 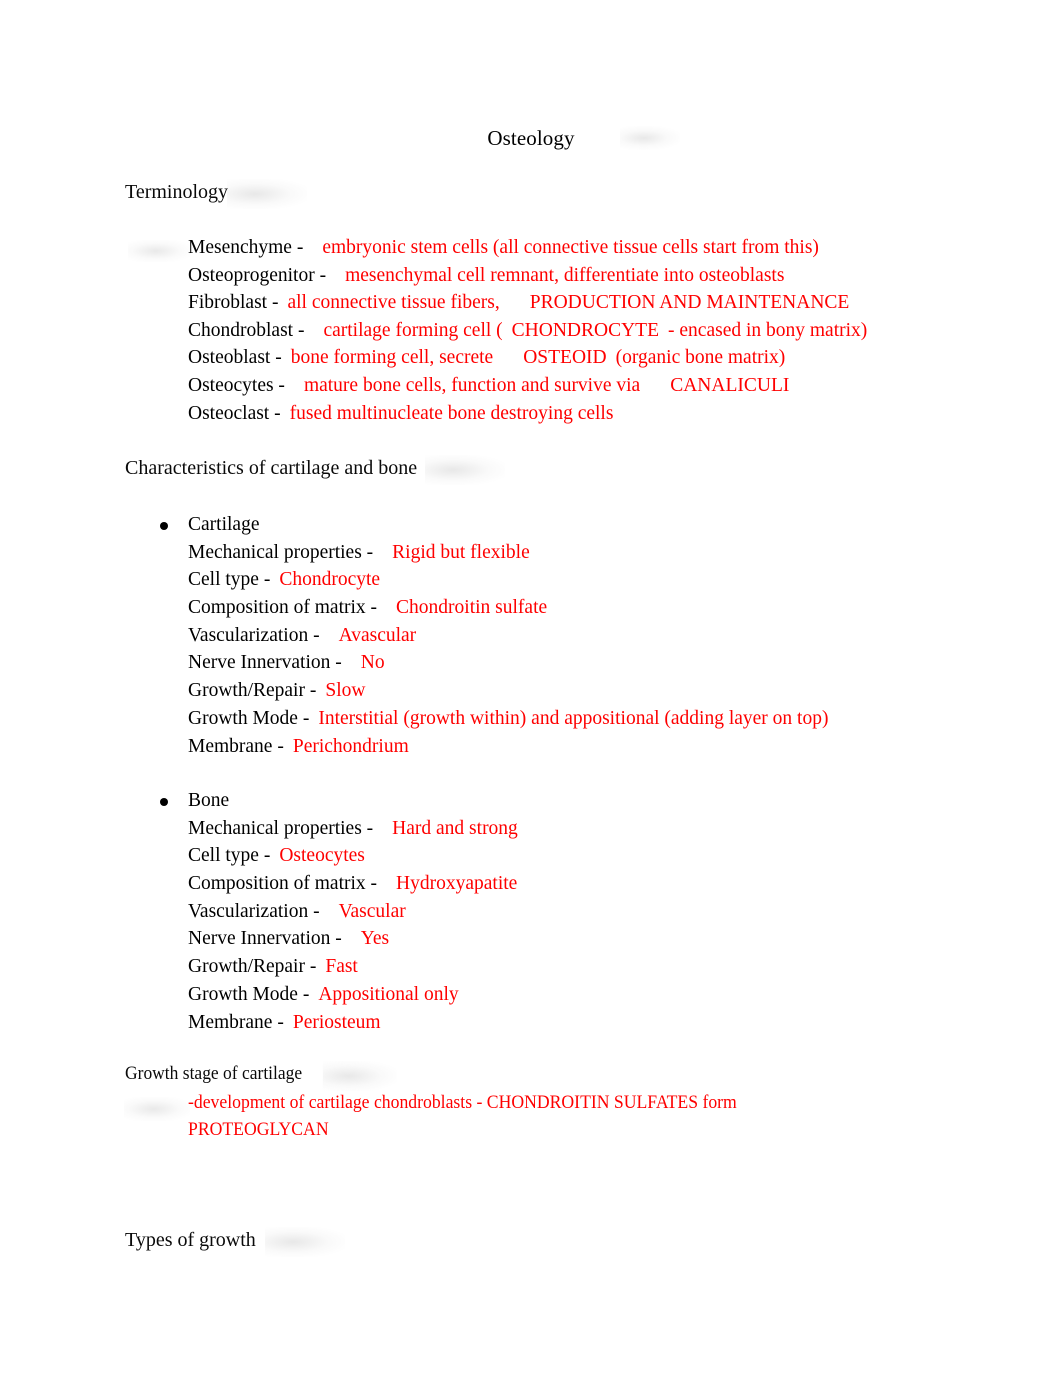 I want to click on property-value: Chondroitin sulfate, so click(x=472, y=607).